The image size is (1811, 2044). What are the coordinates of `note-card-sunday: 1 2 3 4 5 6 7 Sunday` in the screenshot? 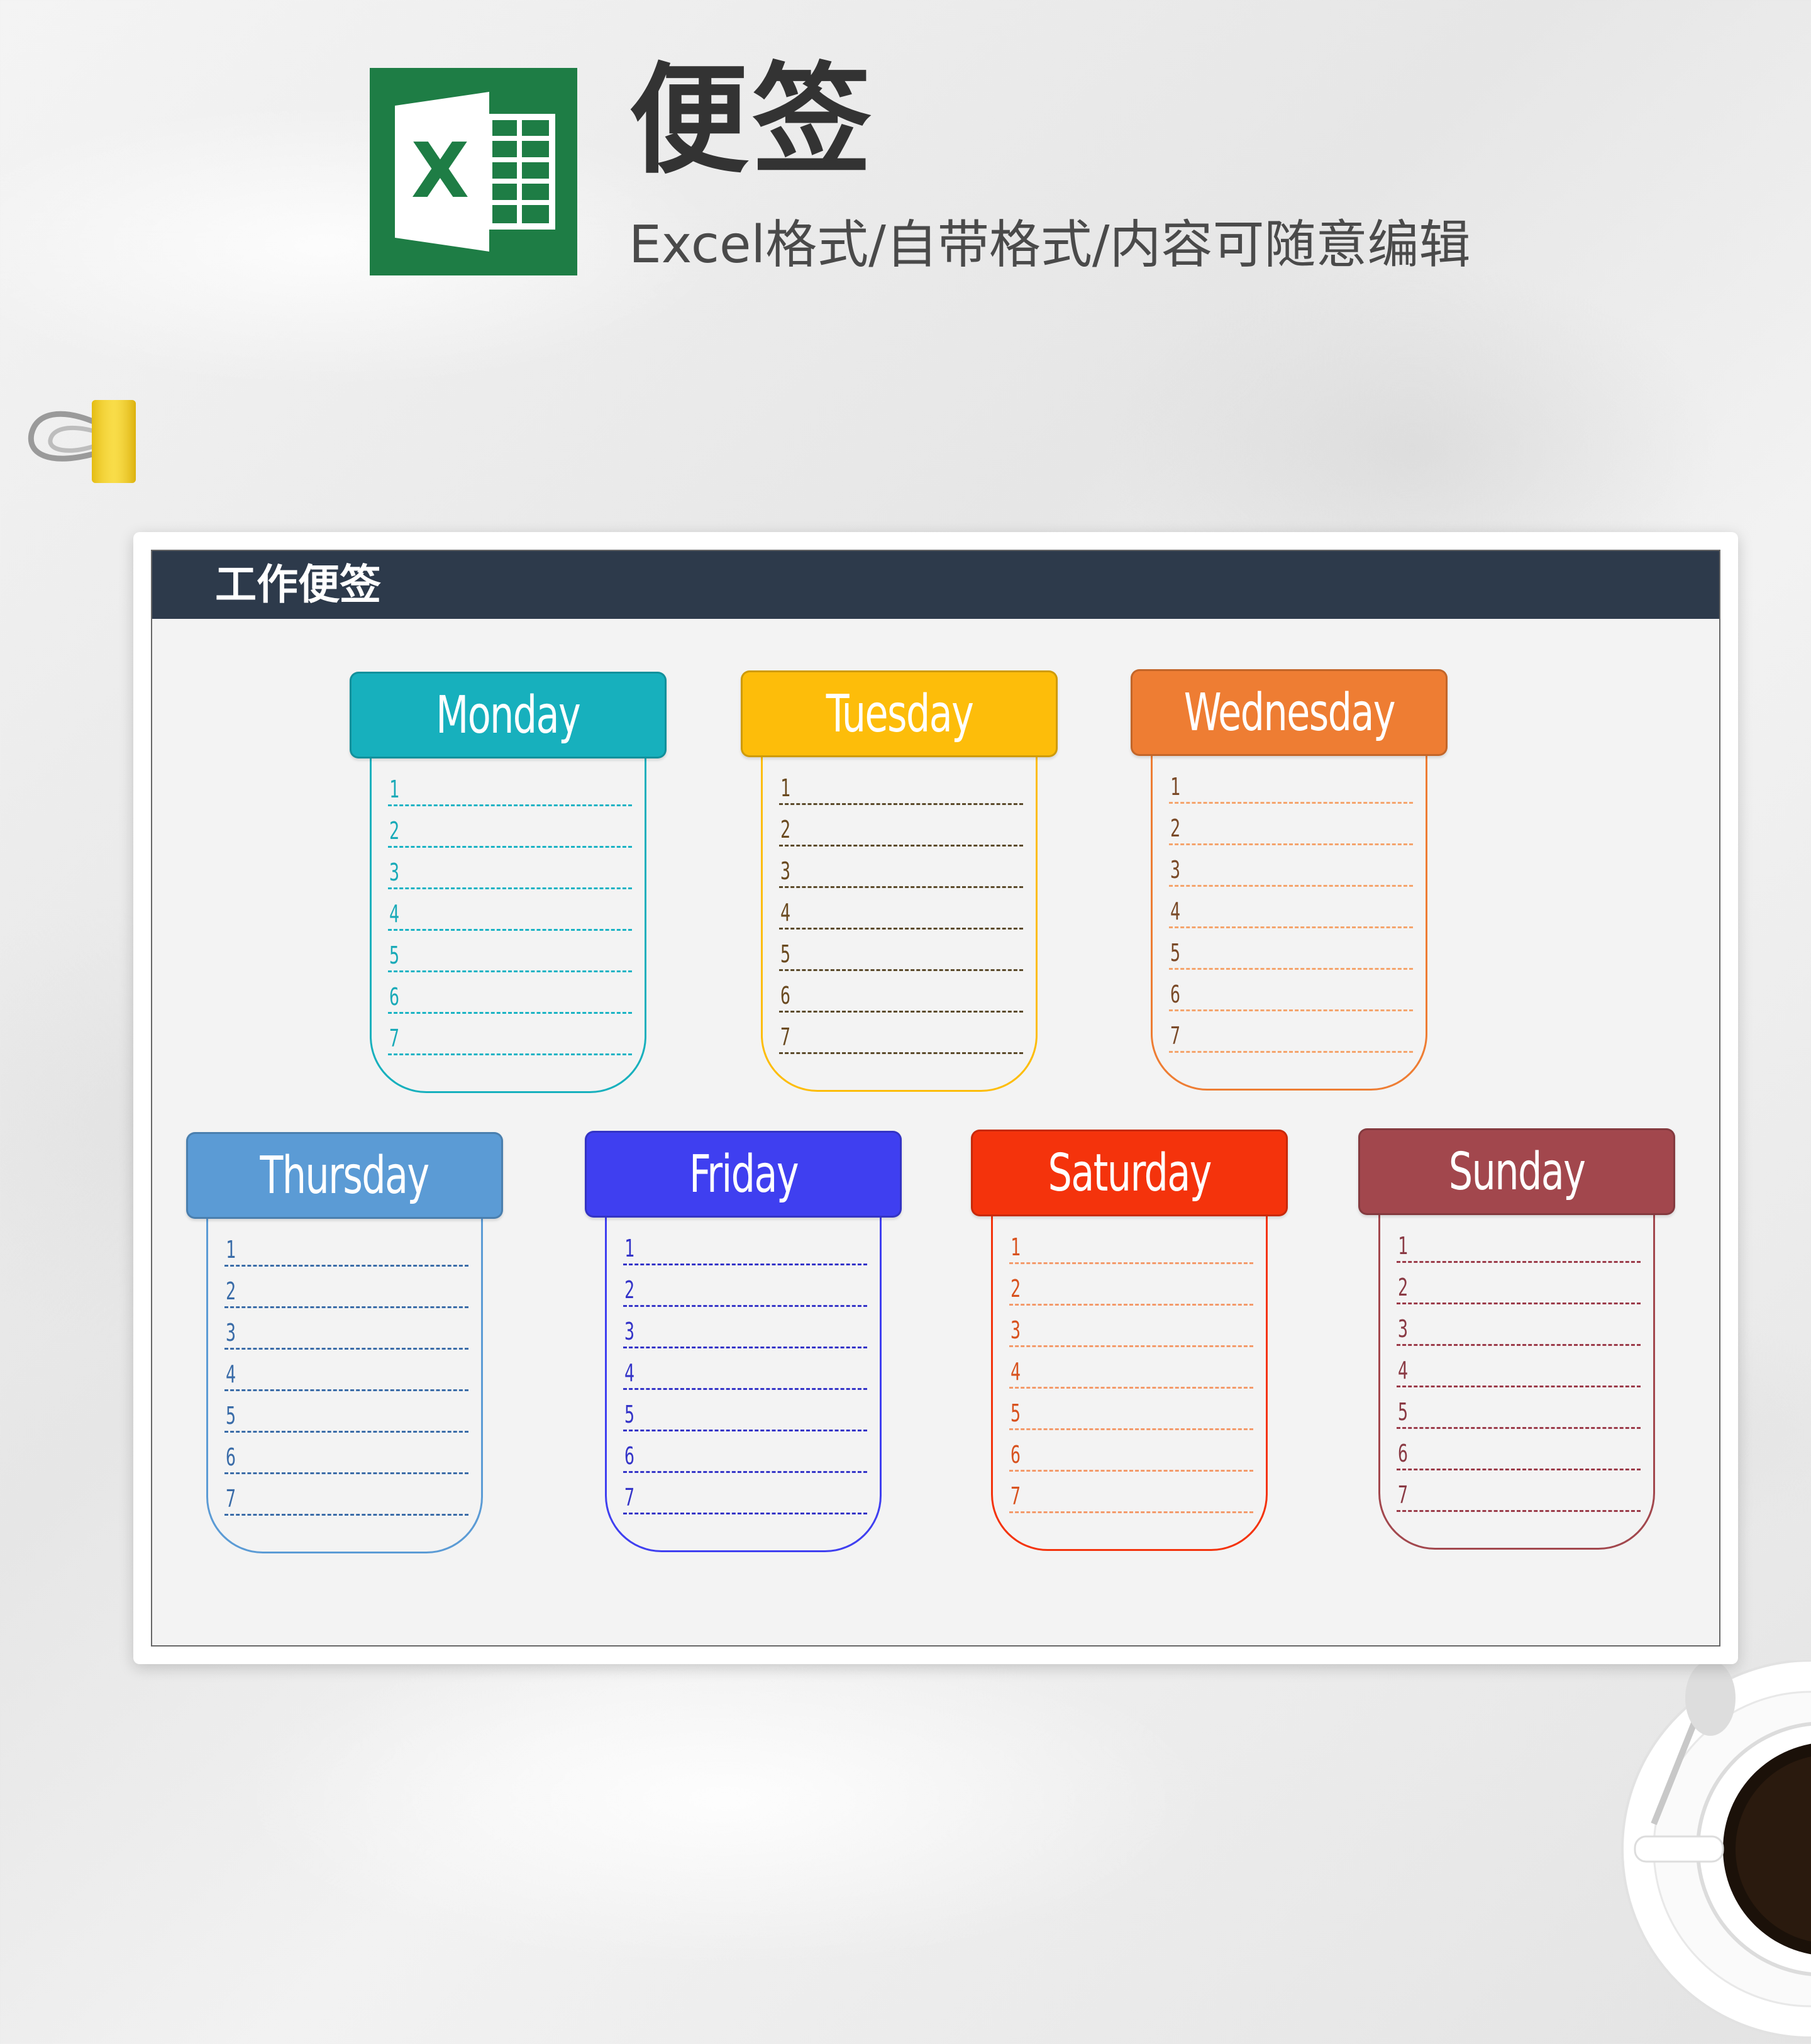 It's located at (1517, 1339).